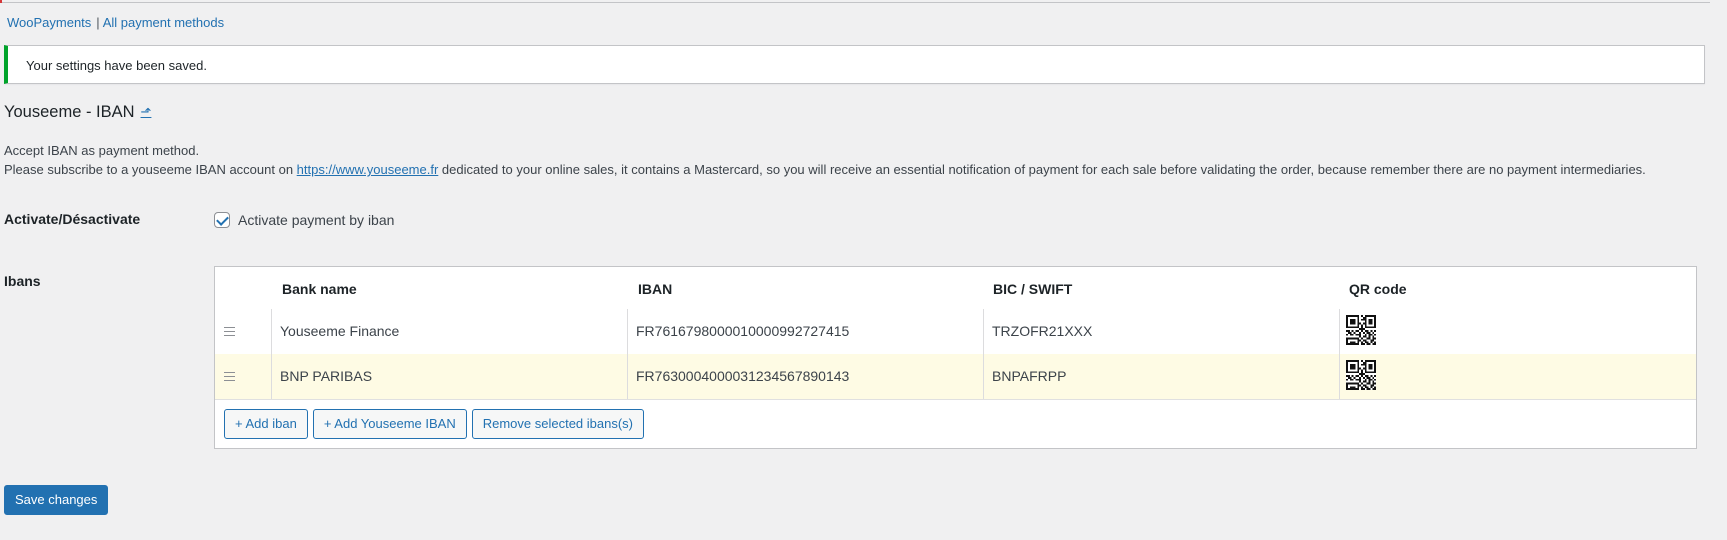 The width and height of the screenshot is (1727, 540). Describe the element at coordinates (1161, 376) in the screenshot. I see `bic-cell: BNPAFRPP` at that location.